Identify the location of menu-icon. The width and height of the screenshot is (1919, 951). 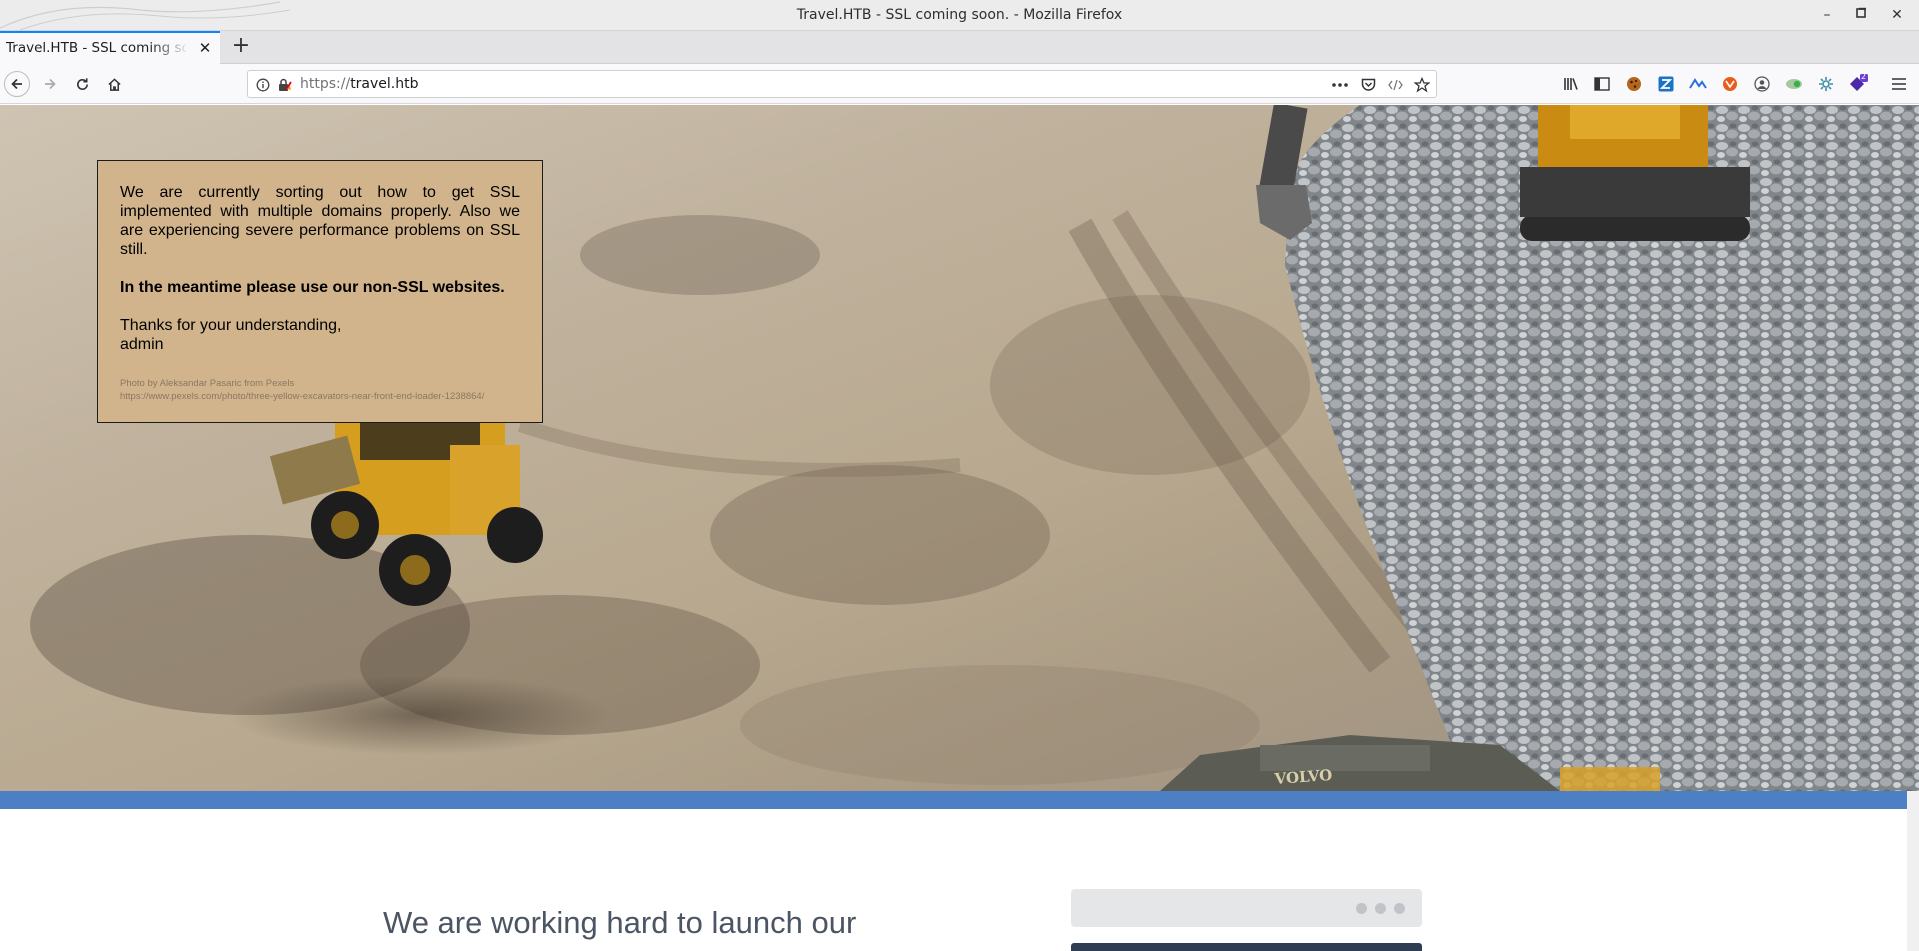
(1899, 84).